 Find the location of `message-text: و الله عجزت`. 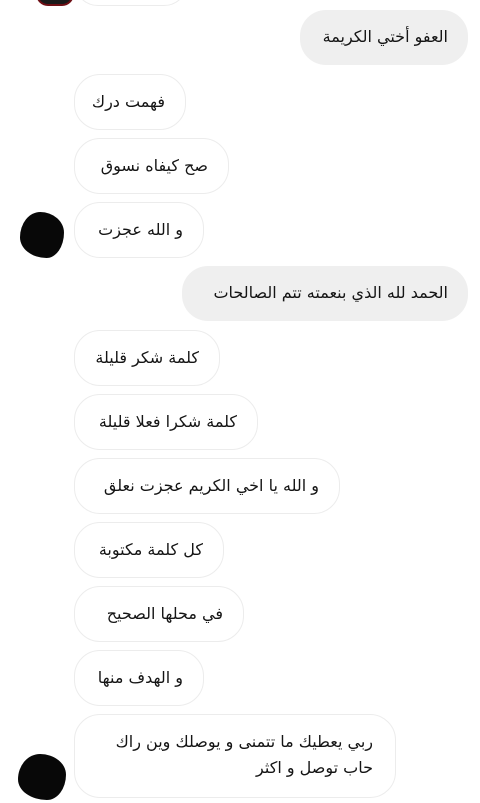

message-text: و الله عجزت is located at coordinates (140, 229).